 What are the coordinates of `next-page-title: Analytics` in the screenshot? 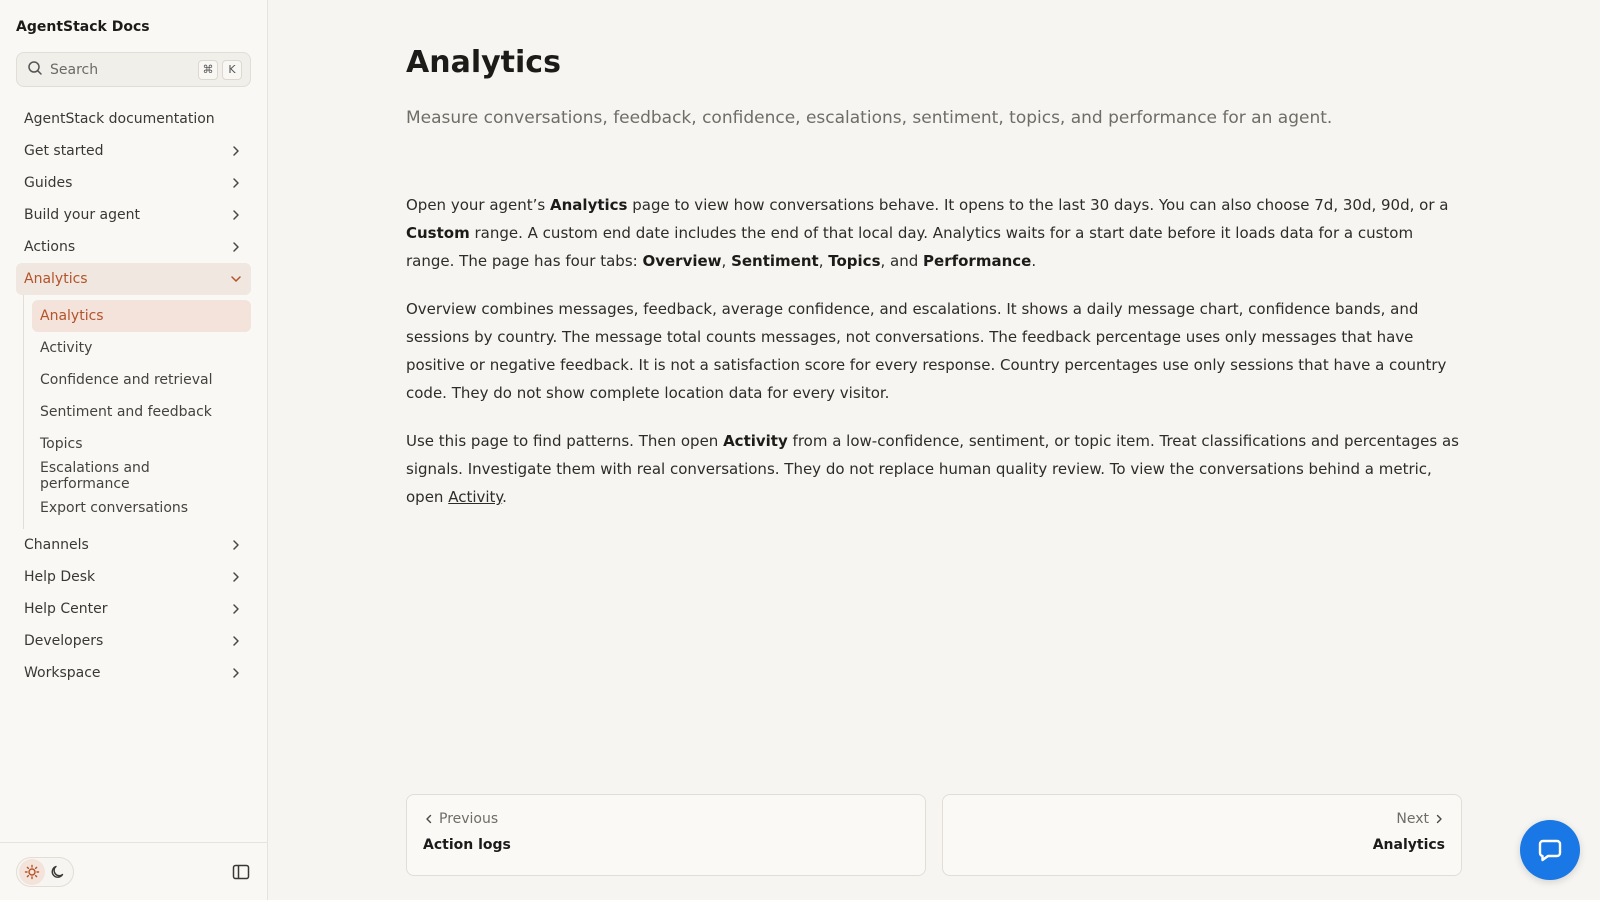 It's located at (1408, 845).